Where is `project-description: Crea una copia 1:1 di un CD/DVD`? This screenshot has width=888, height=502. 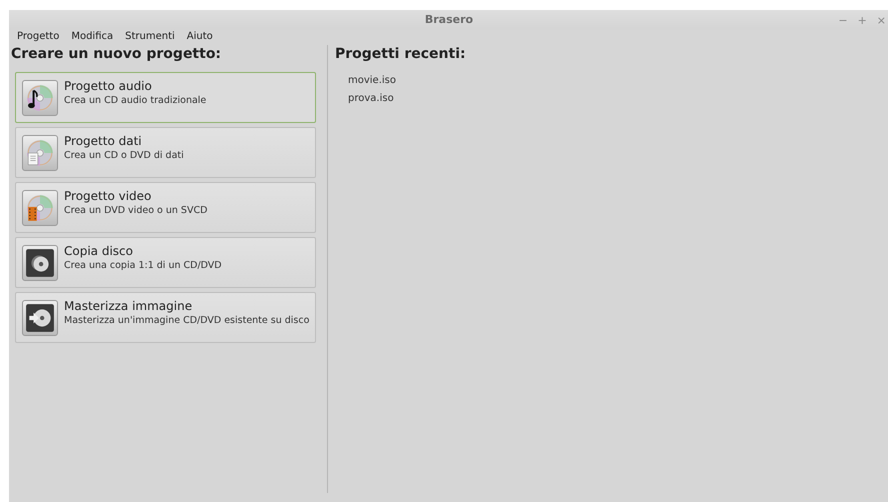 project-description: Crea una copia 1:1 di un CD/DVD is located at coordinates (143, 265).